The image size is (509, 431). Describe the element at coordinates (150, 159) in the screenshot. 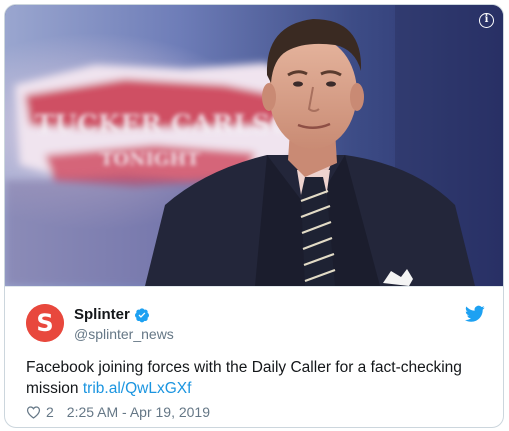

I see `svg-text: TONIGHT` at that location.